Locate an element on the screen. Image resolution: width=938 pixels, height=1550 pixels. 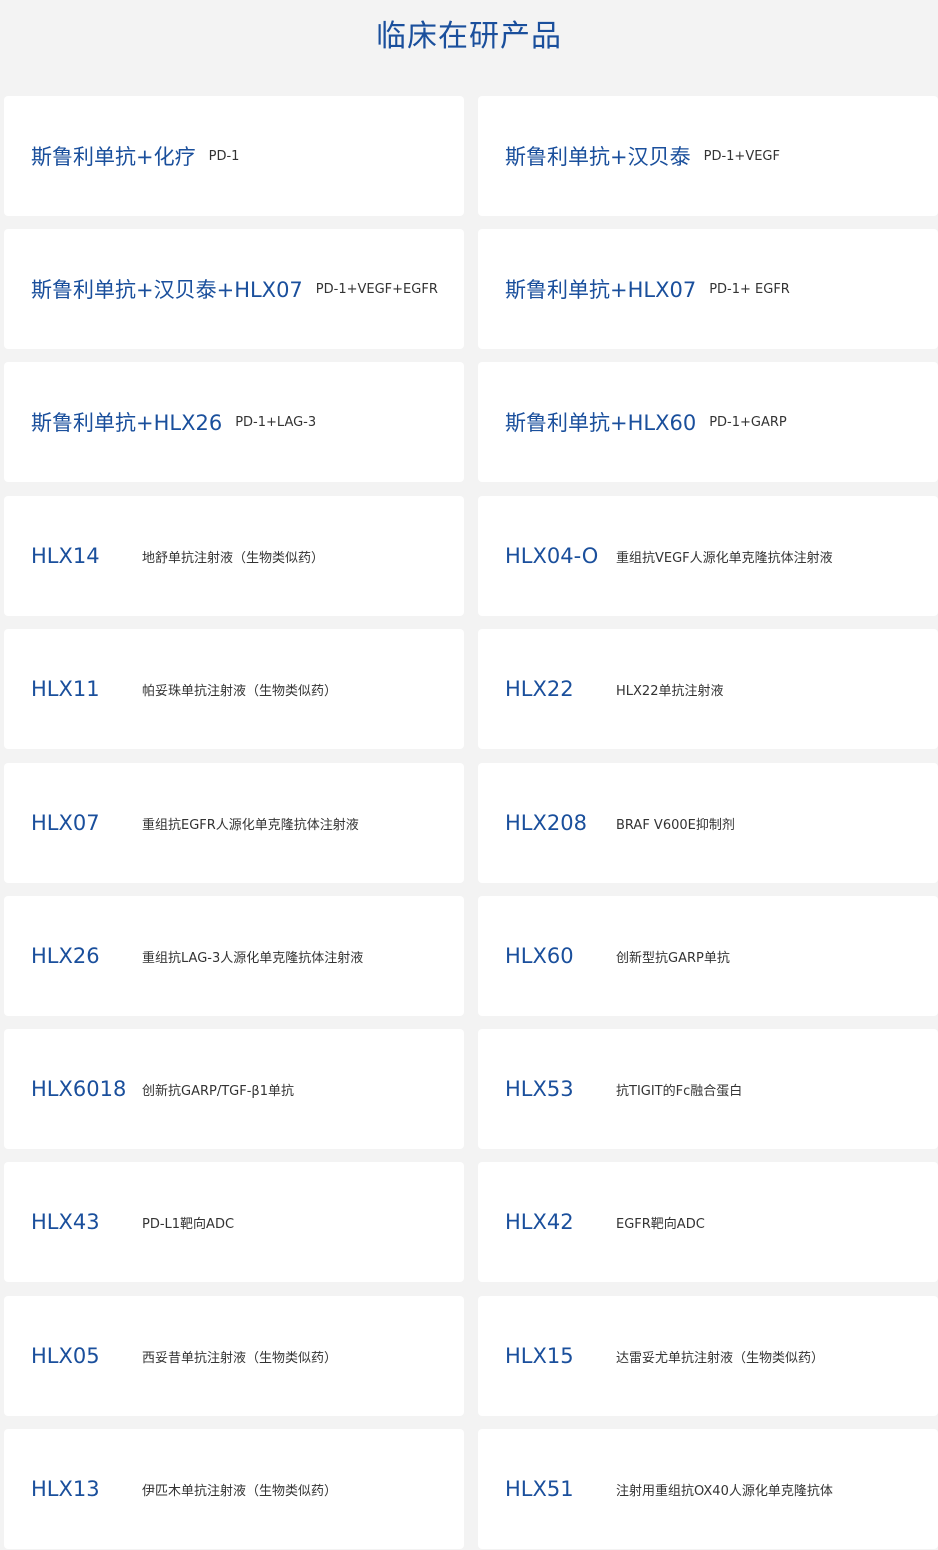
product-card: HLX15 达雷妥尤单抗注射液（生物类似药） is located at coordinates (708, 1356).